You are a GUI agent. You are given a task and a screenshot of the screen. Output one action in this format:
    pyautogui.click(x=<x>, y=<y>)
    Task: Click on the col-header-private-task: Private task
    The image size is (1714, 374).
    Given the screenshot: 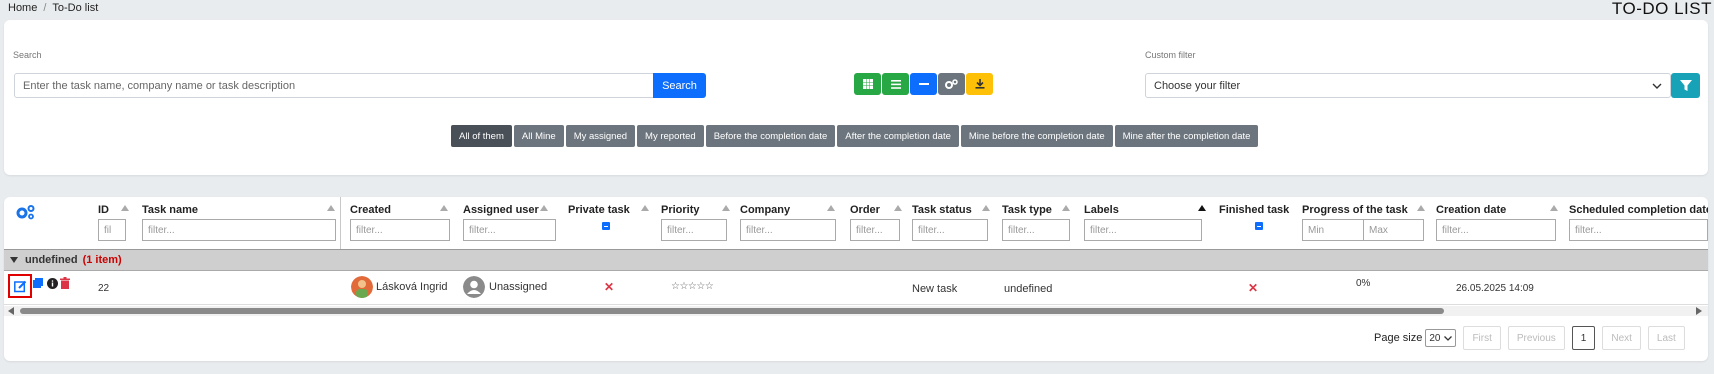 What is the action you would take?
    pyautogui.click(x=599, y=210)
    